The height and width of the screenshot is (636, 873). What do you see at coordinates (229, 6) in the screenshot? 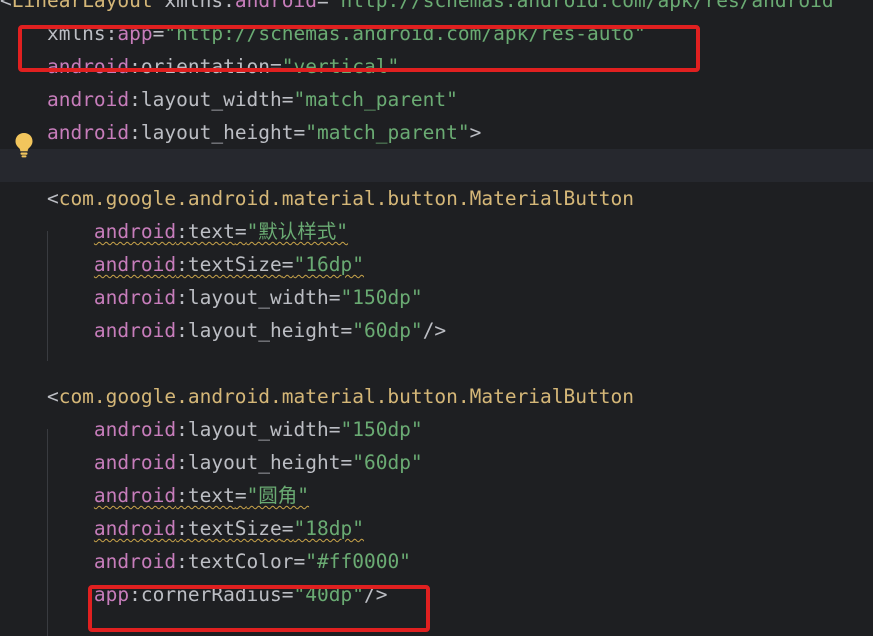
I see `code-token: :` at bounding box center [229, 6].